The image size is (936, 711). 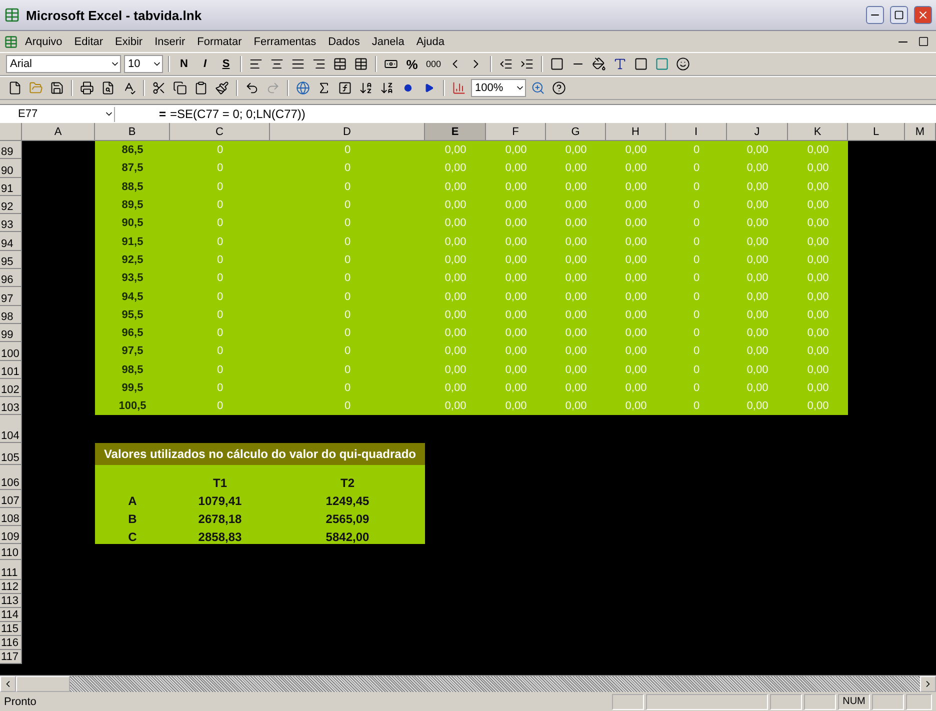 I want to click on globe-icon, so click(x=303, y=88).